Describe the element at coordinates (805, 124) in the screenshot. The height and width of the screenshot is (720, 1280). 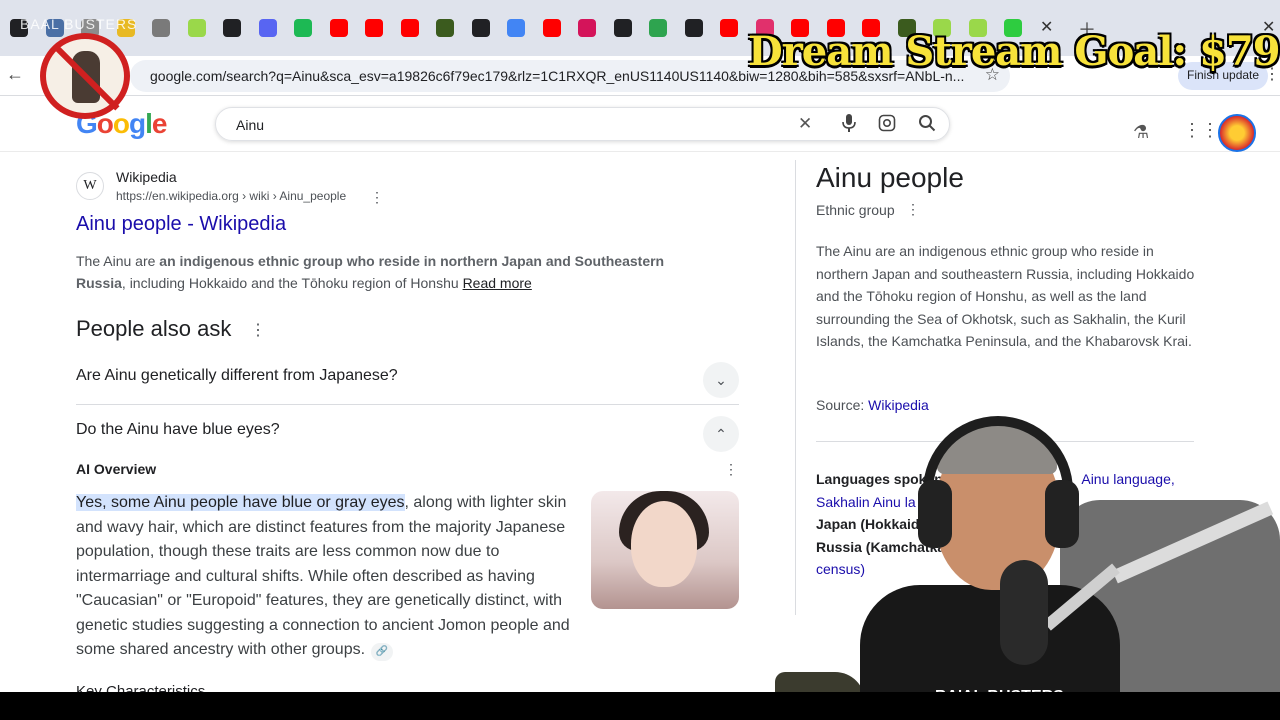
I see `clear-icon: ✕` at that location.